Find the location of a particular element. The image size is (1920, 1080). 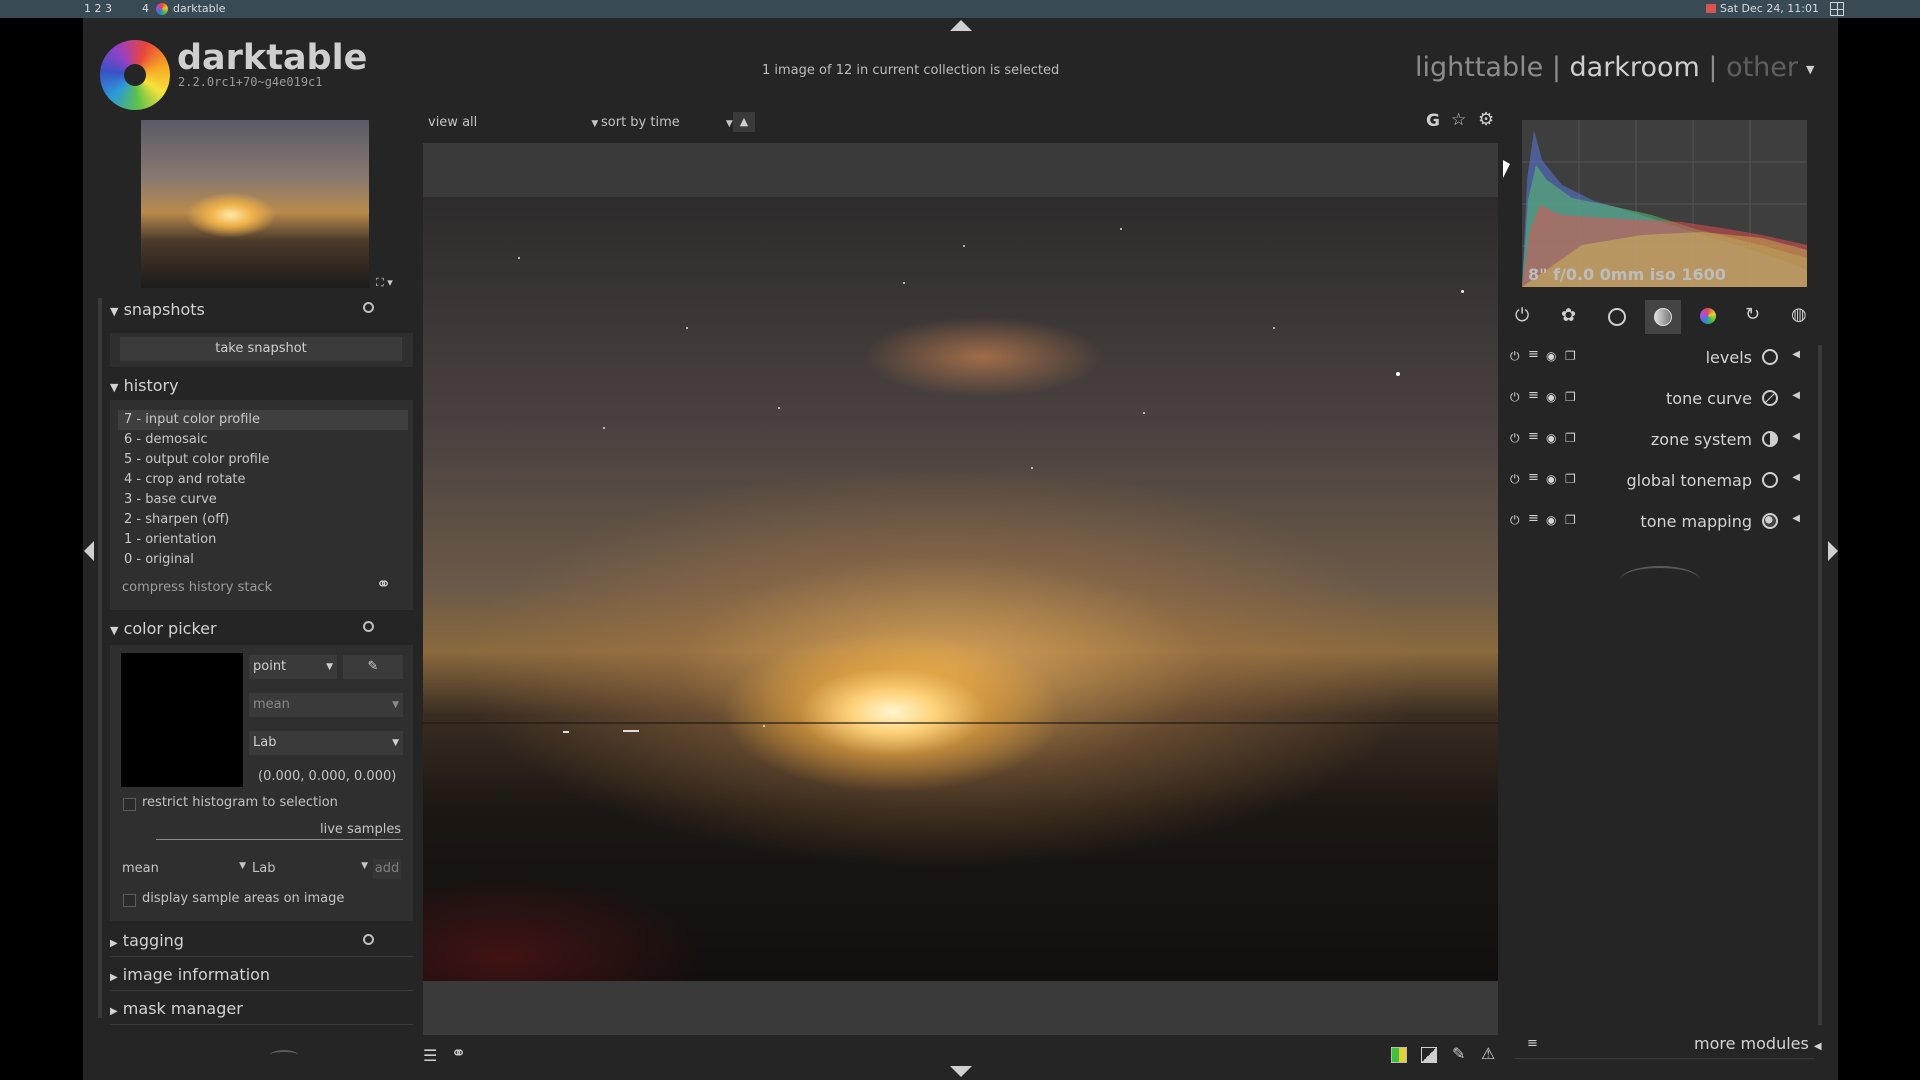

color-group-icon is located at coordinates (1708, 316).